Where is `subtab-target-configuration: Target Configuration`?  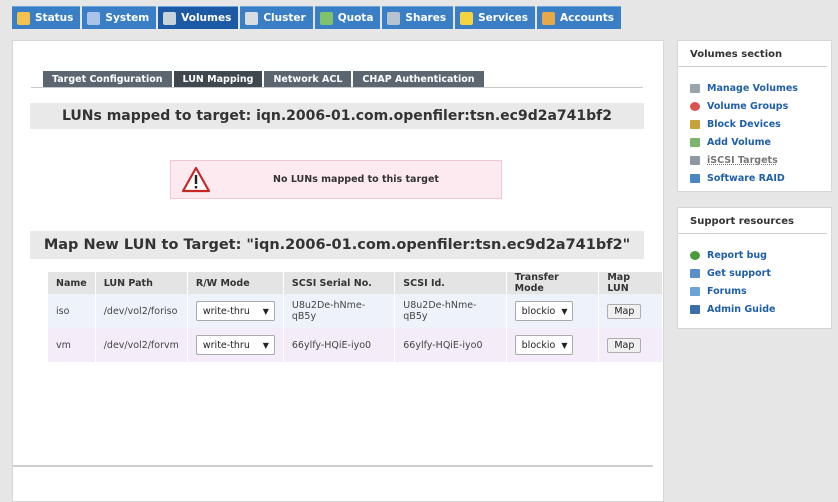
subtab-target-configuration: Target Configuration is located at coordinates (107, 79).